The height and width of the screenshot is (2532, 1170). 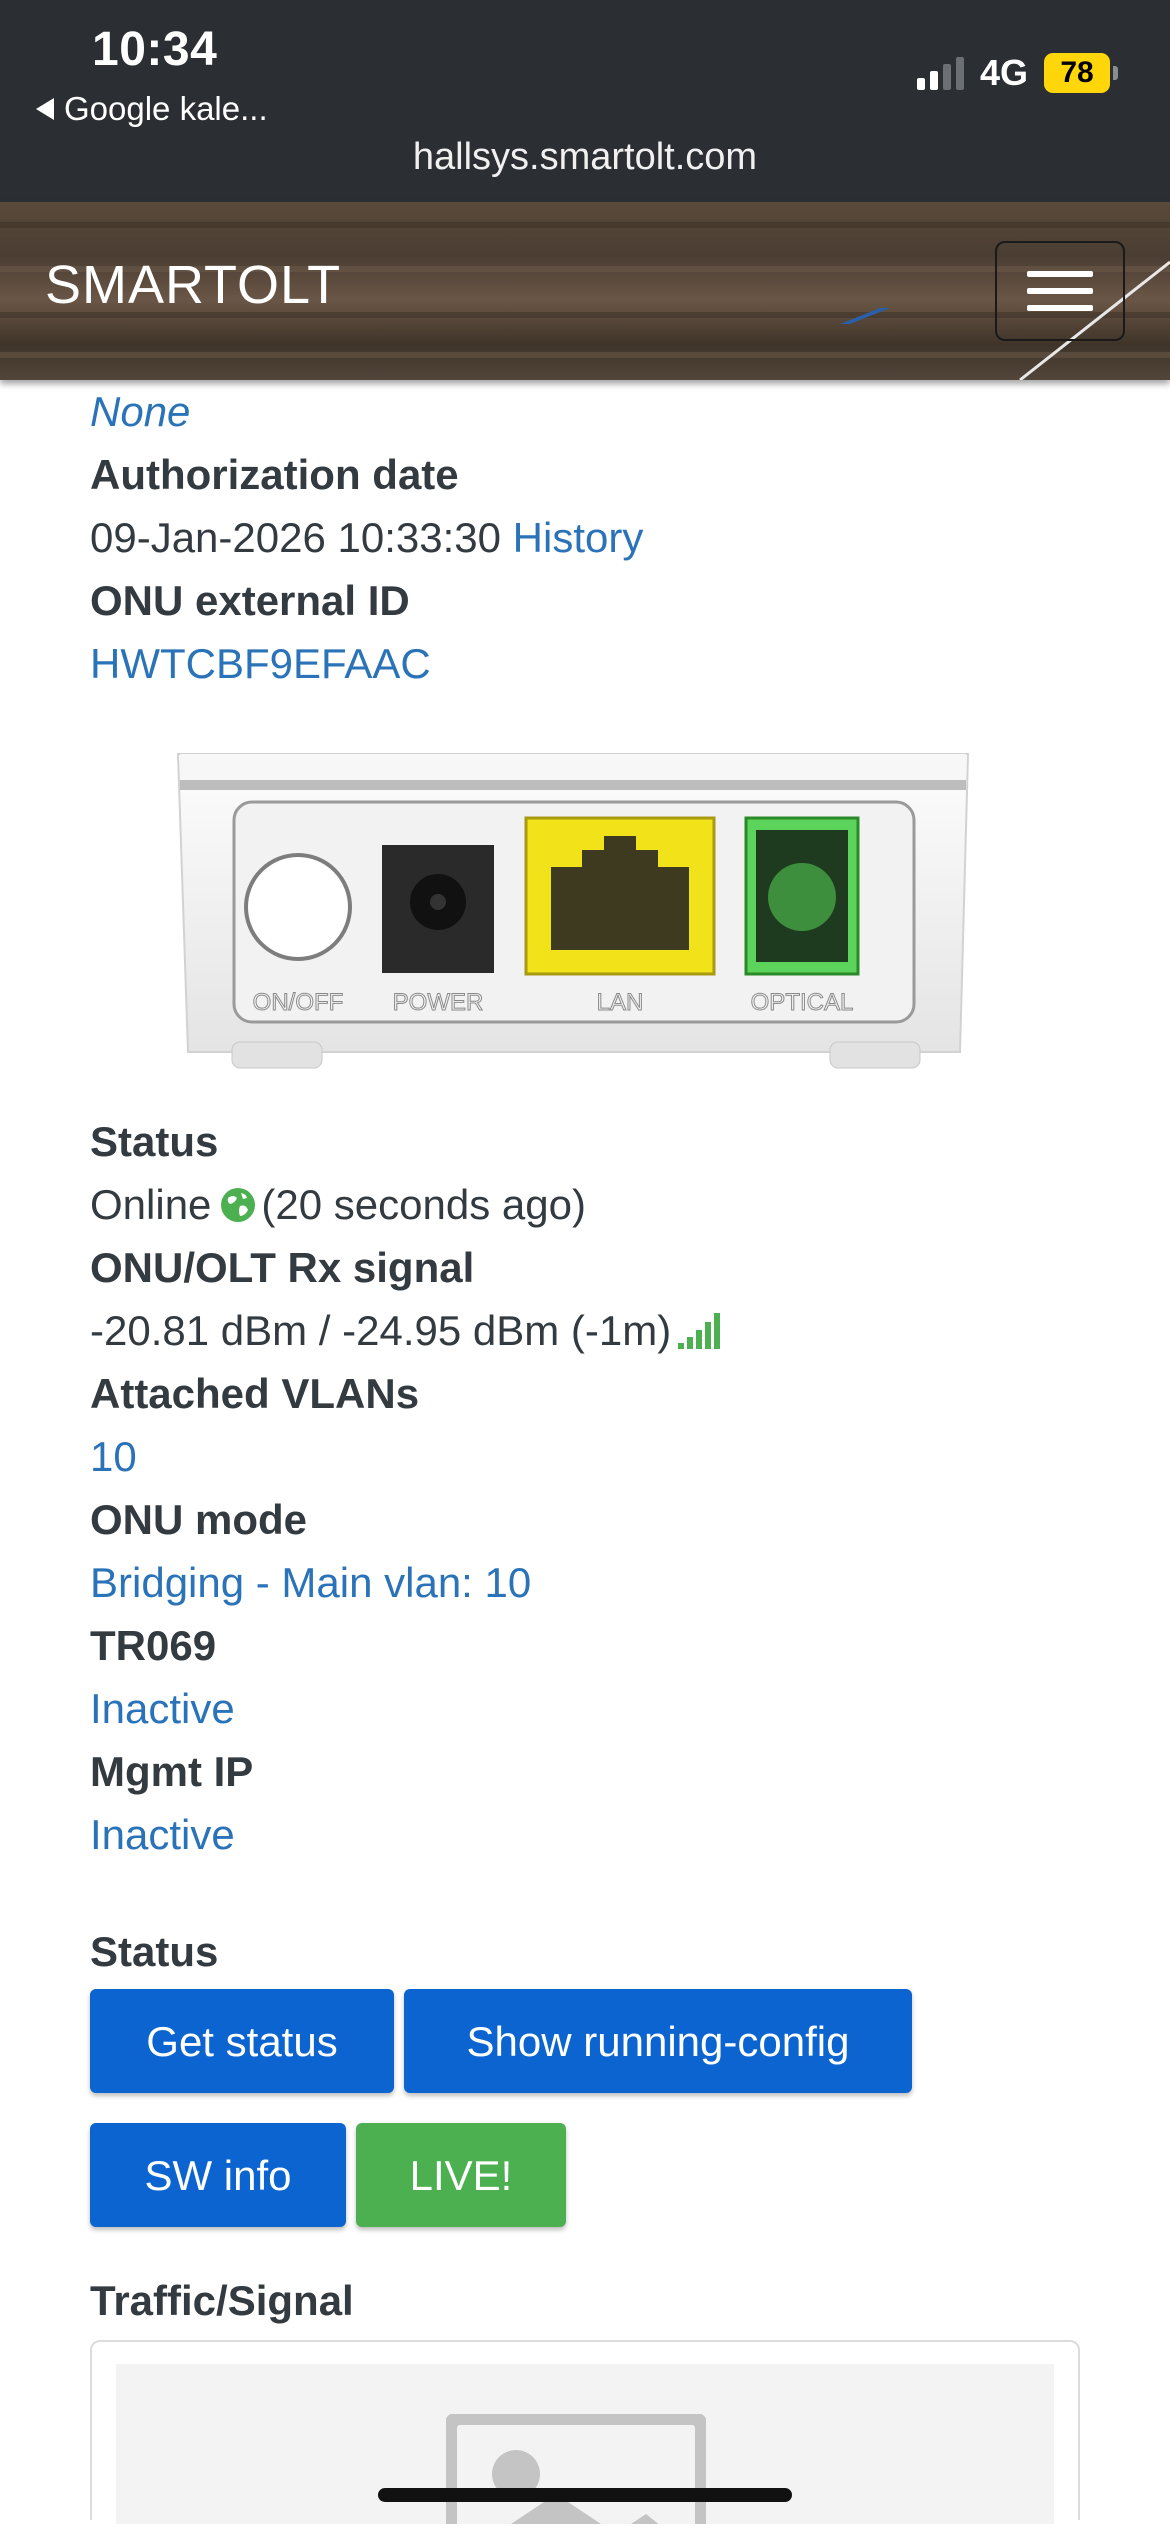 What do you see at coordinates (242, 2041) in the screenshot?
I see `get-status-button: Get status` at bounding box center [242, 2041].